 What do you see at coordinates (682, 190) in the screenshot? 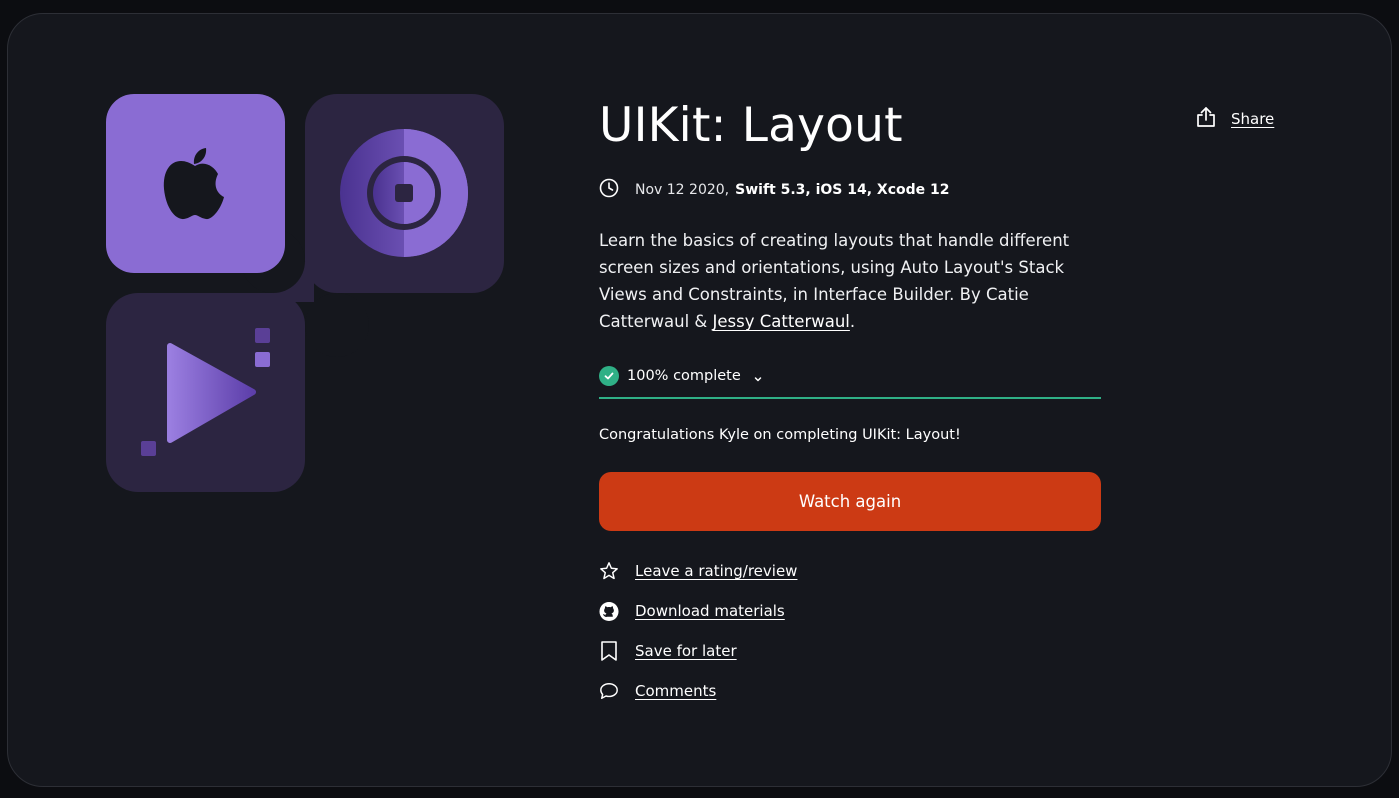
I see `release-date: Nov 12 2020,` at bounding box center [682, 190].